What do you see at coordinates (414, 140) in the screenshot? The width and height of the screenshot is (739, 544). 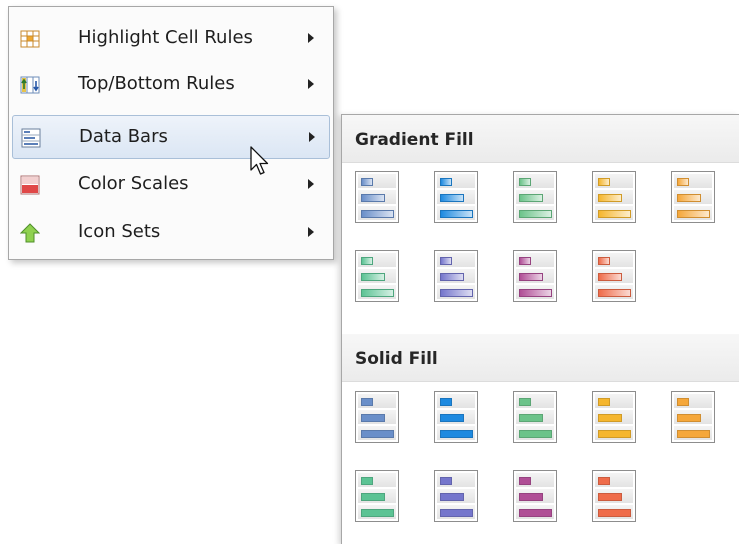 I see `gallery-group-title: Gradient Fill` at bounding box center [414, 140].